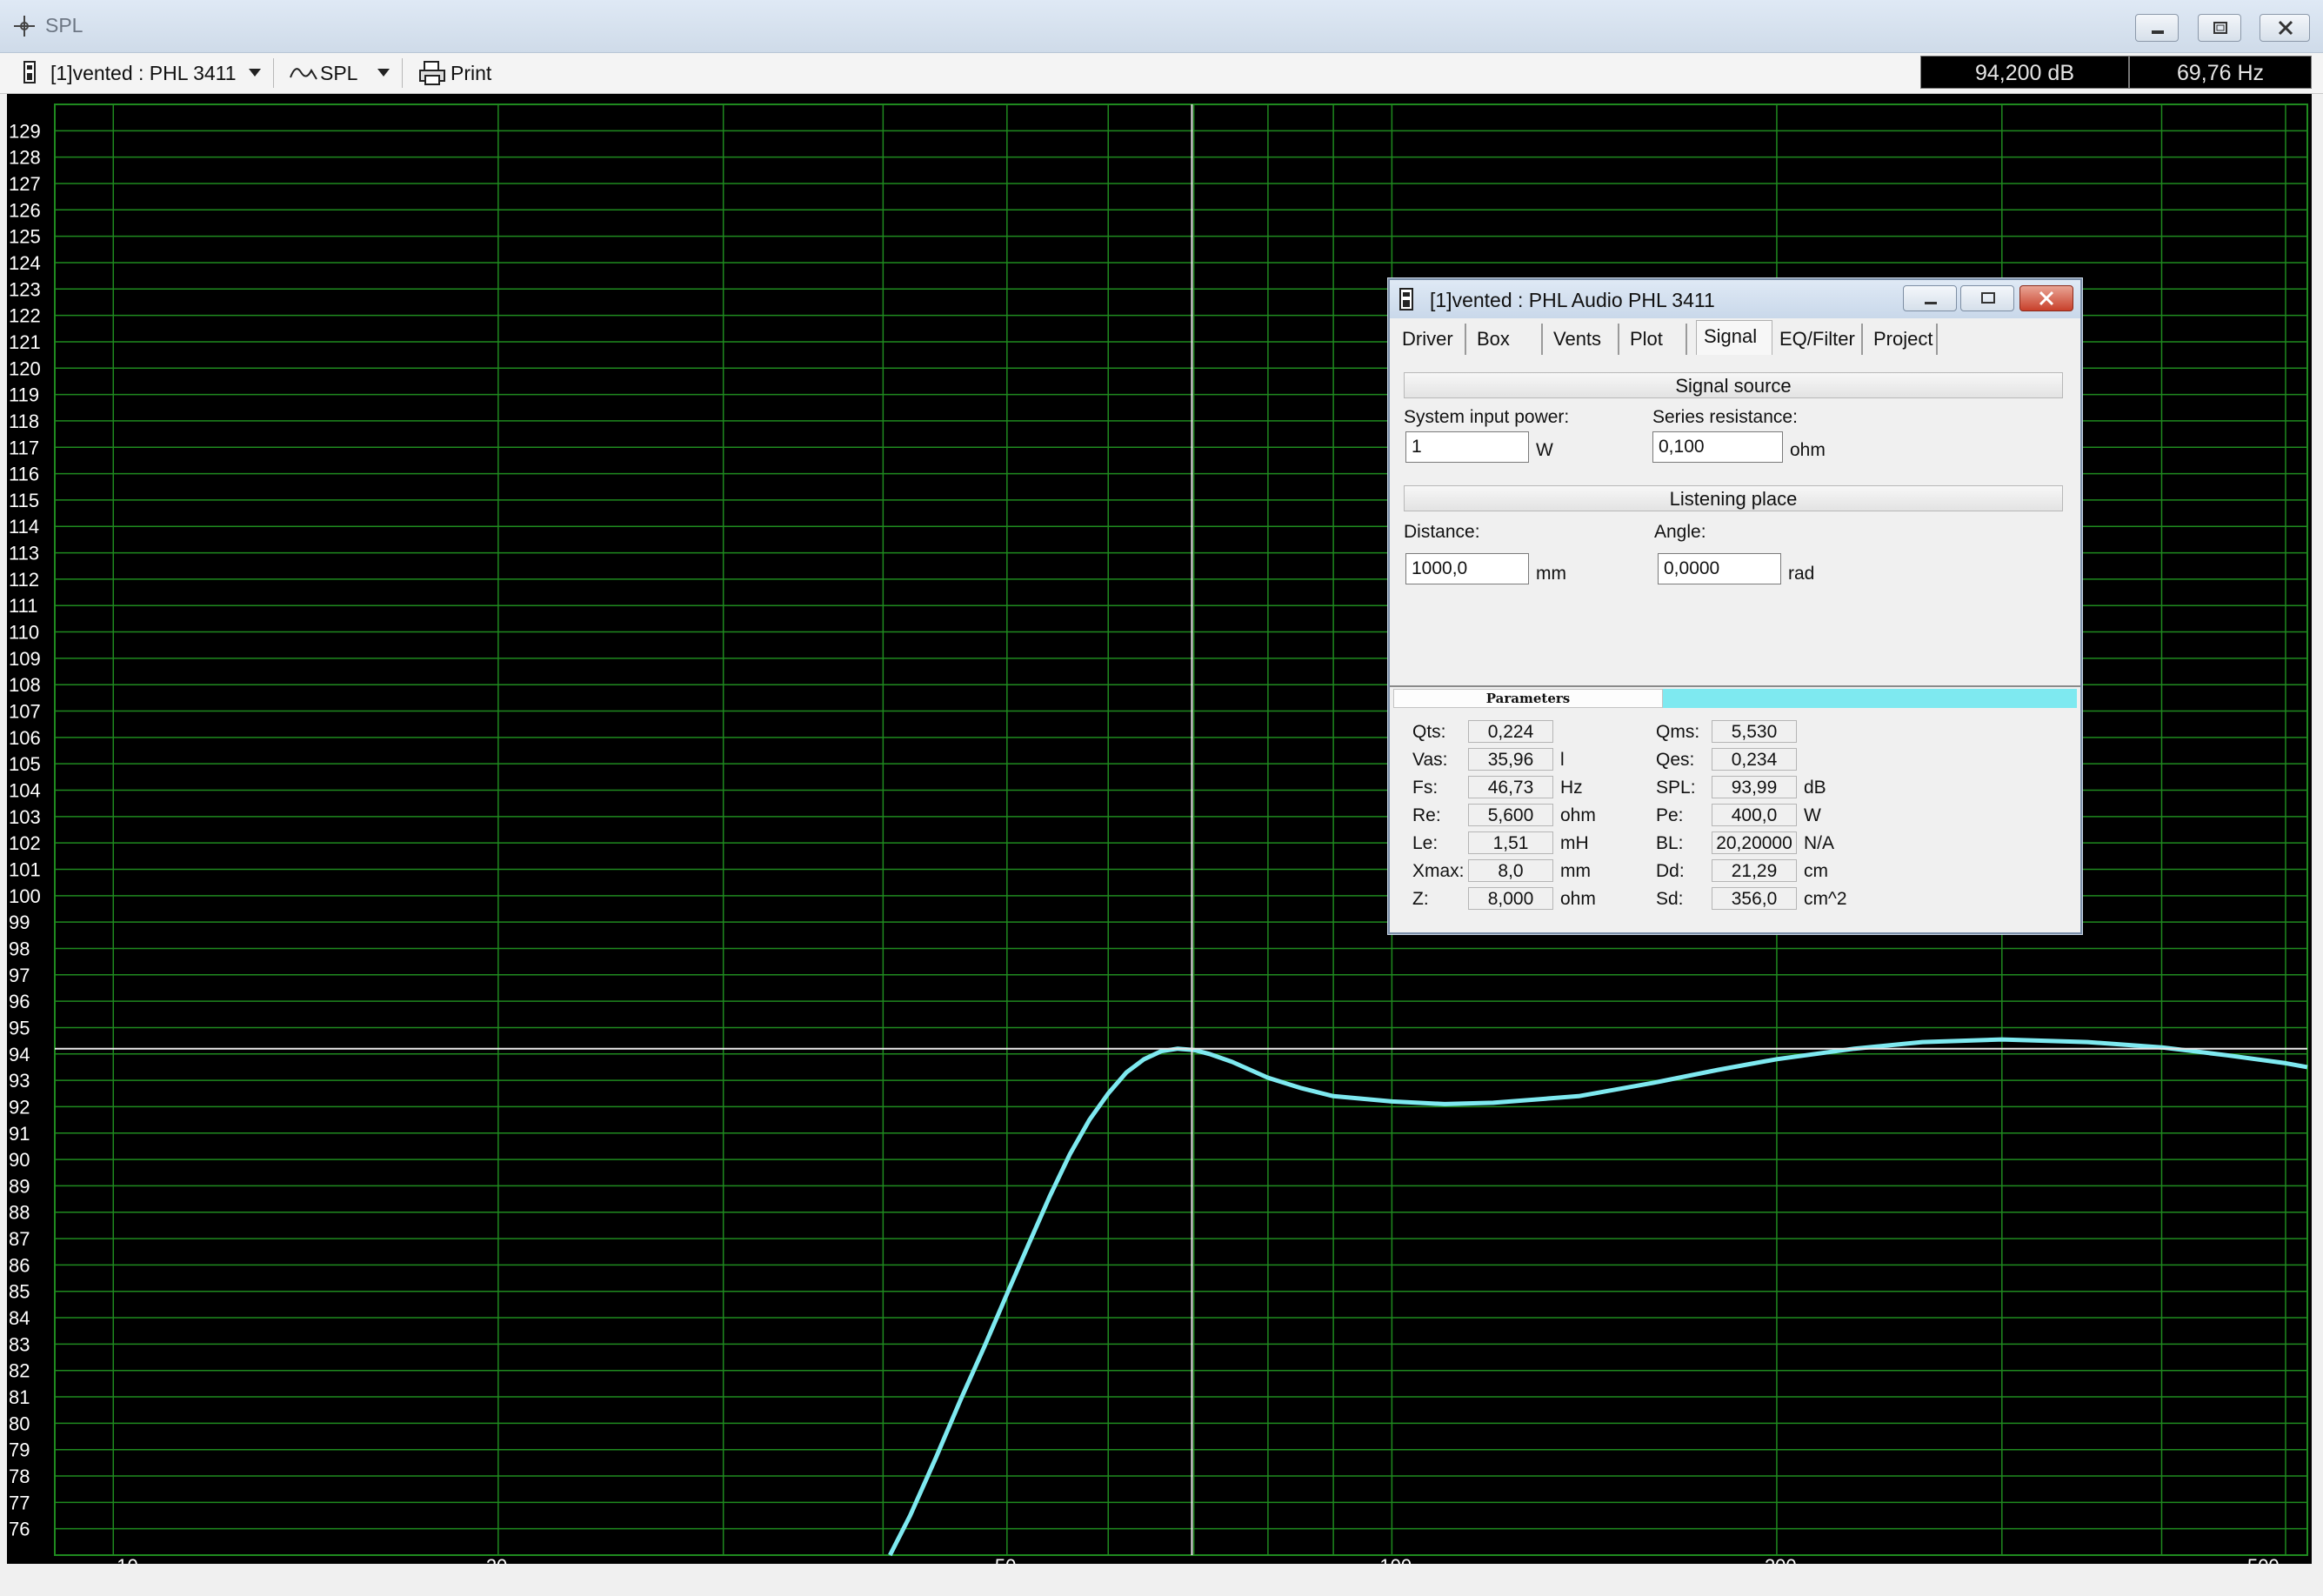  What do you see at coordinates (24, 474) in the screenshot?
I see `y-tick-label: 116` at bounding box center [24, 474].